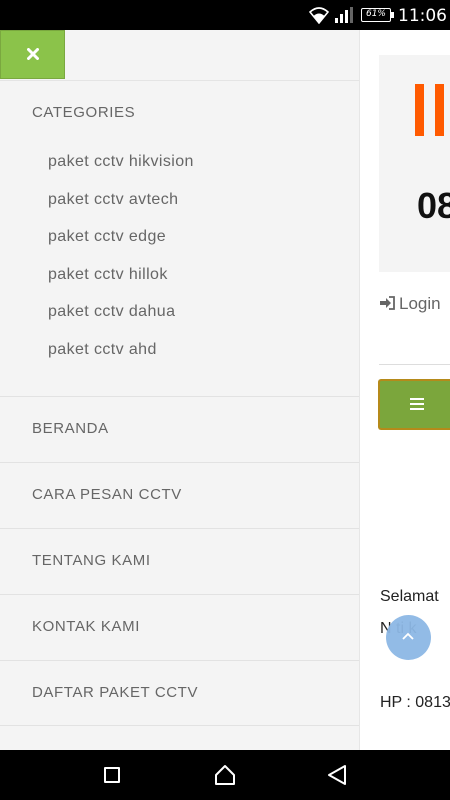  I want to click on category-item-hillok: paket cctv hillok, so click(121, 285).